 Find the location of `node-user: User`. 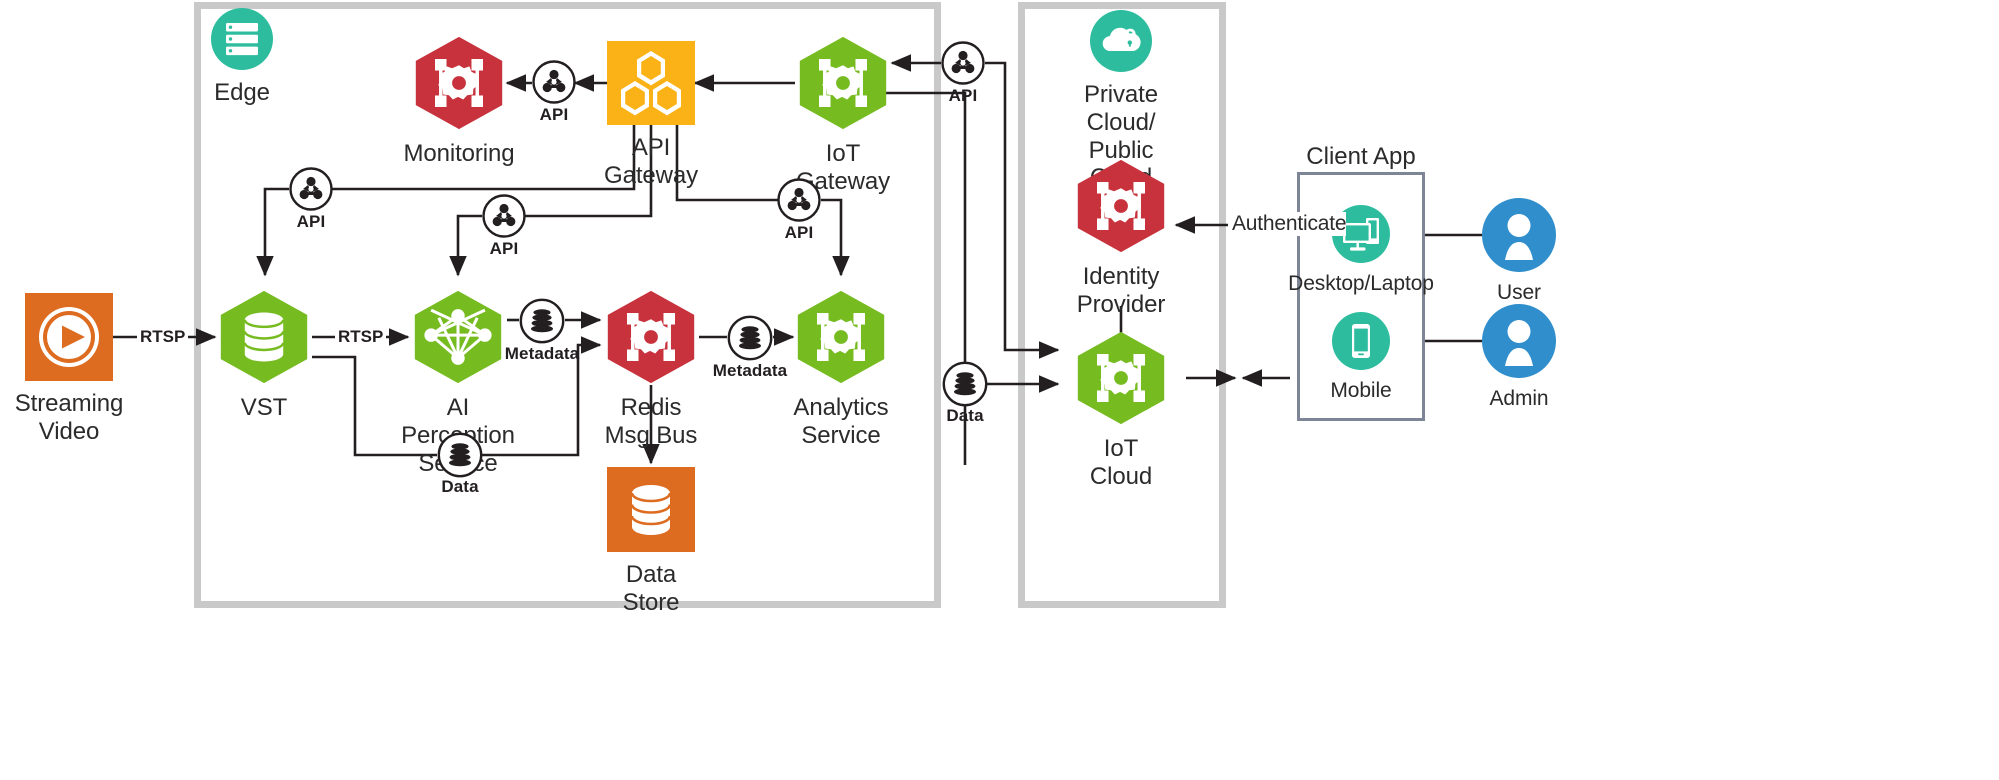

node-user: User is located at coordinates (1519, 251).